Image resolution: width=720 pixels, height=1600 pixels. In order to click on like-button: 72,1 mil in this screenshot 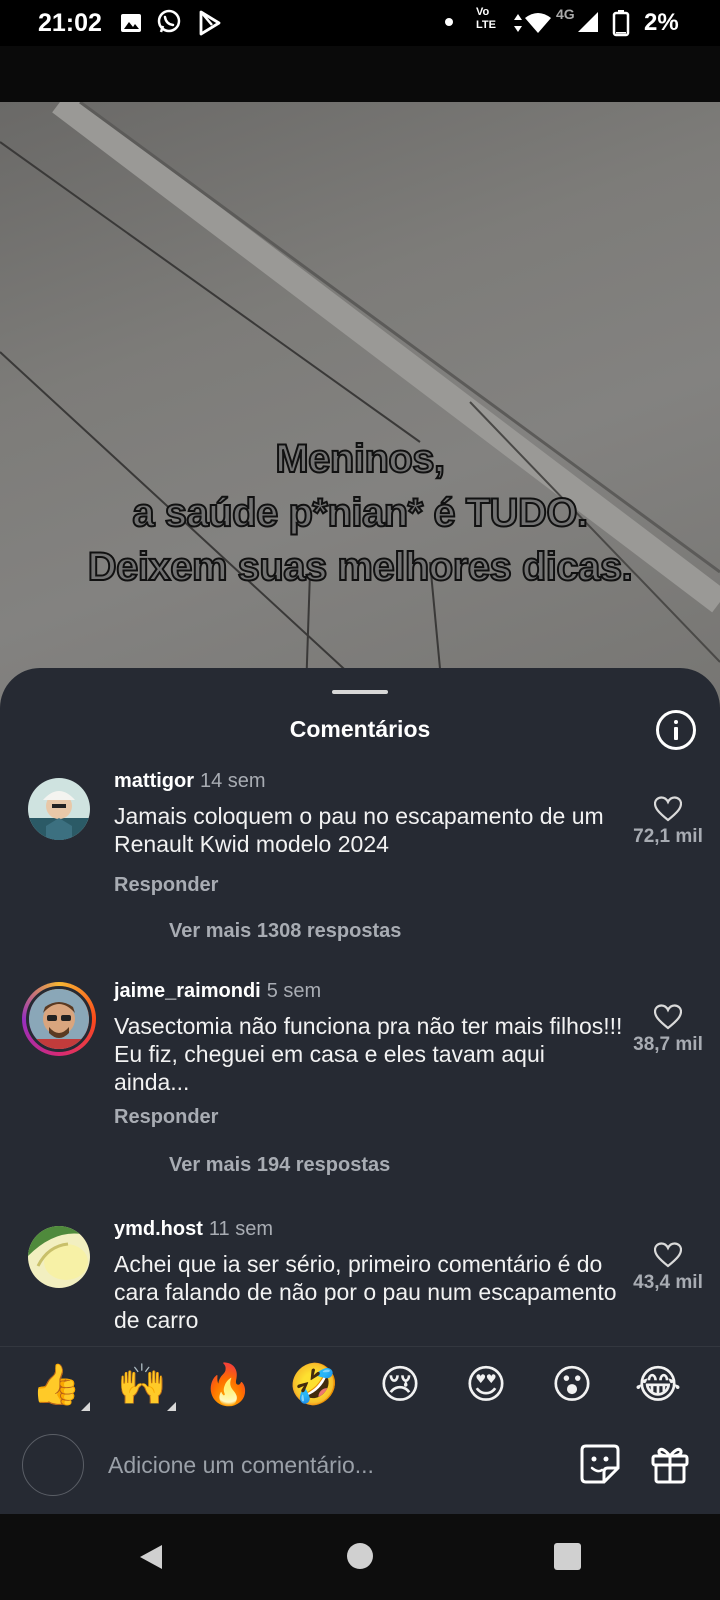, I will do `click(668, 822)`.